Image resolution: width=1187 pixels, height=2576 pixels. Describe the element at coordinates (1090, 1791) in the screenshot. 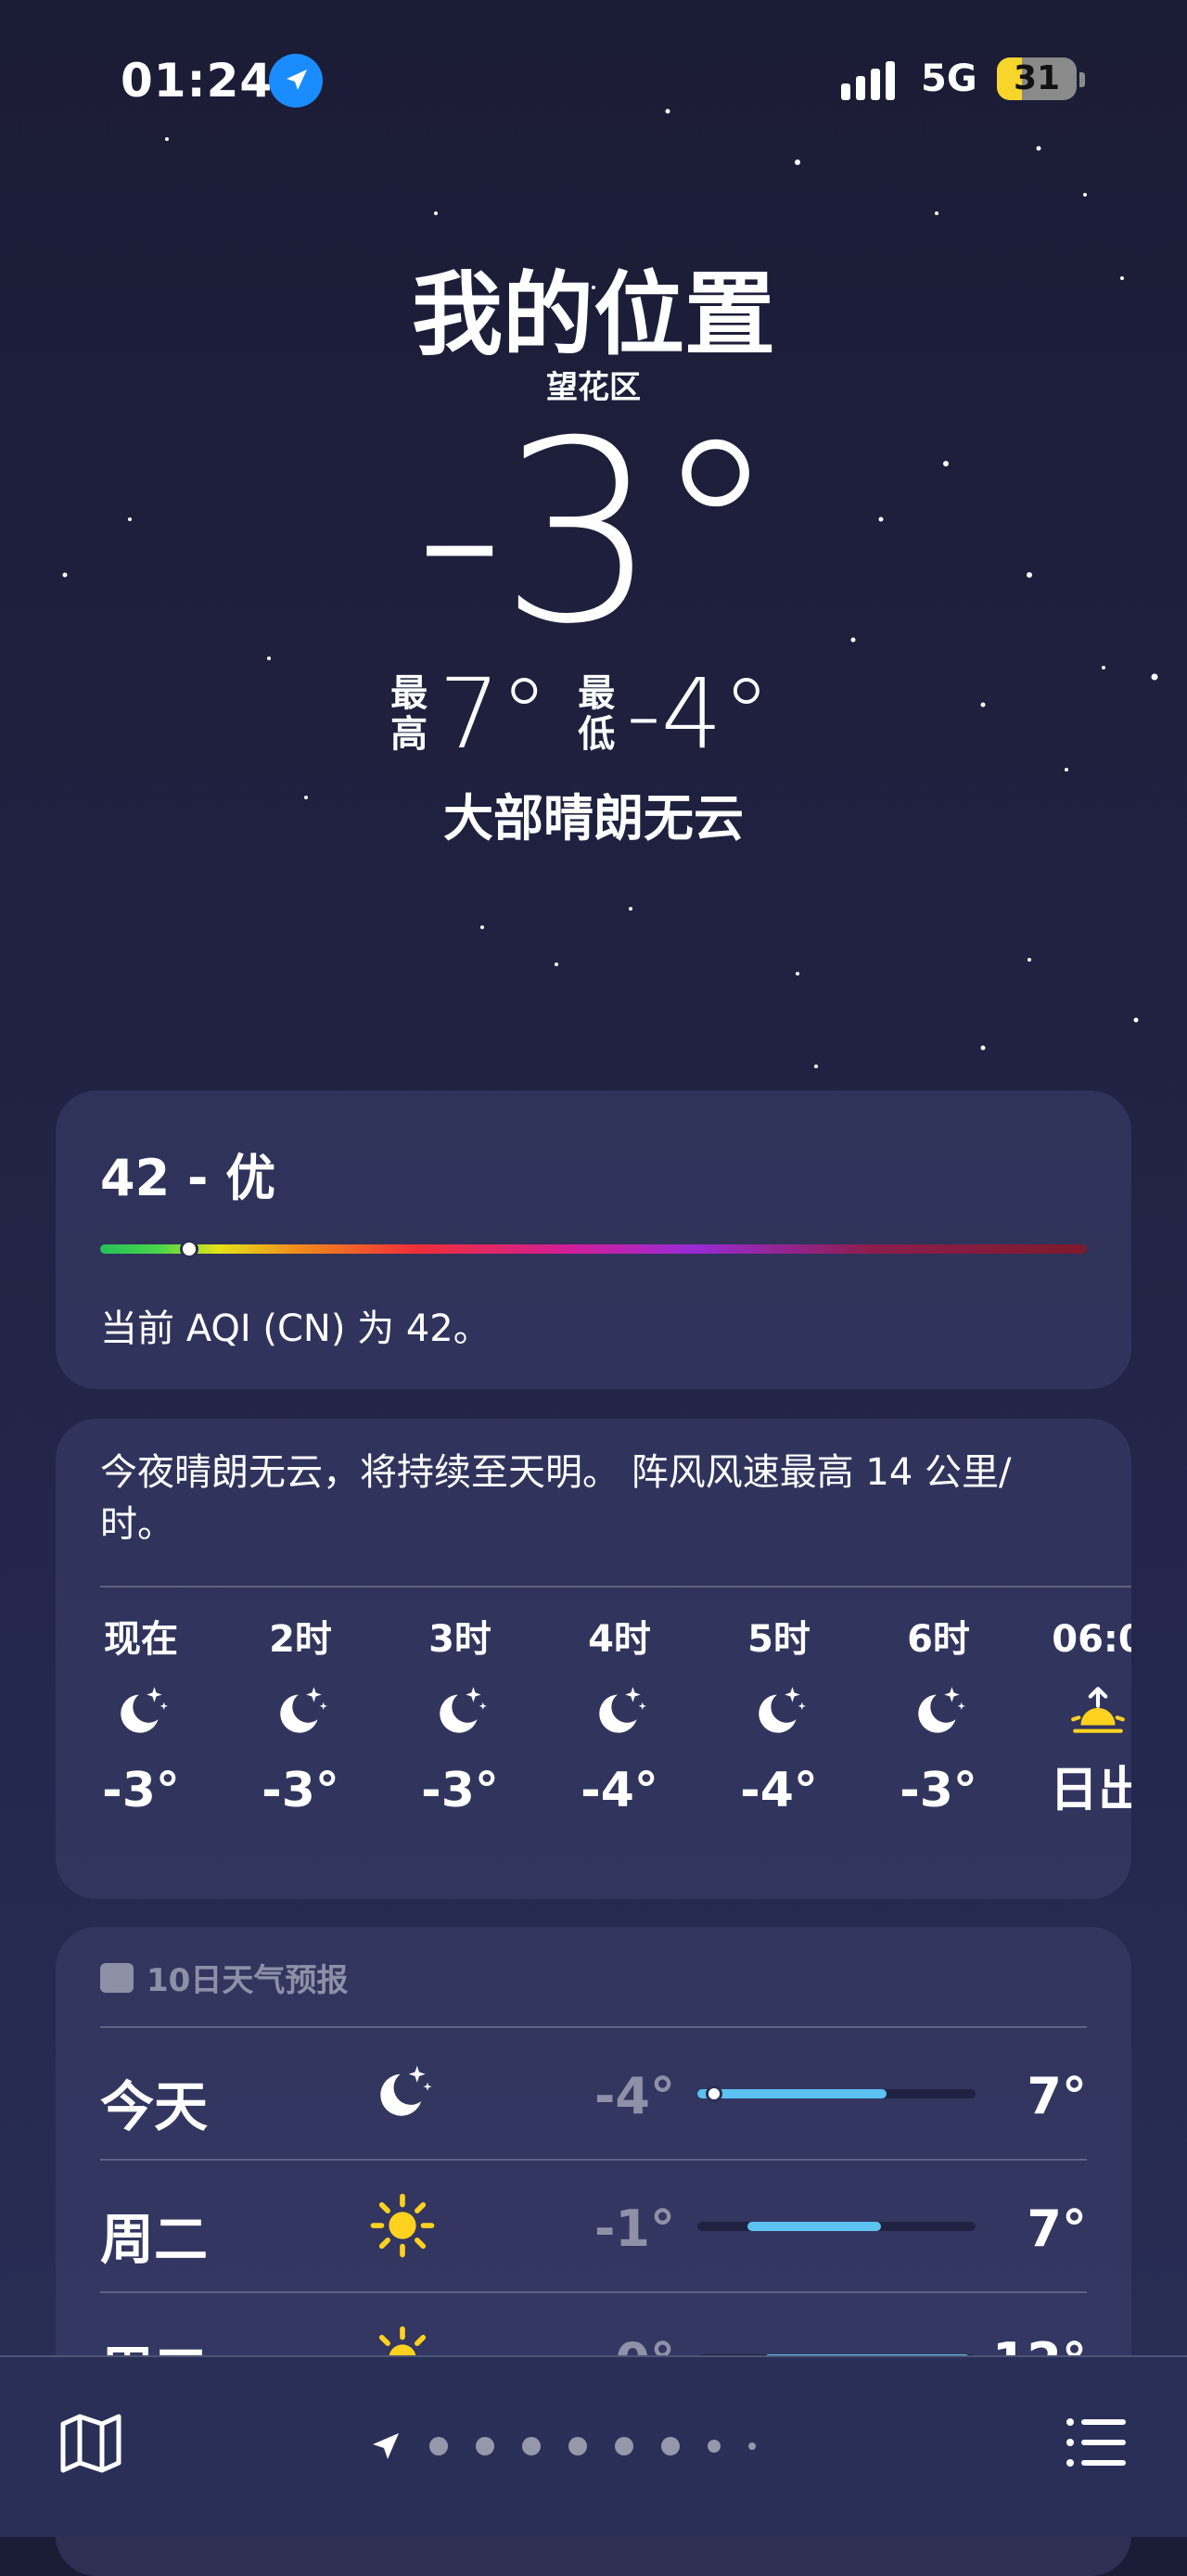

I see `hour-temperature: 日出` at that location.